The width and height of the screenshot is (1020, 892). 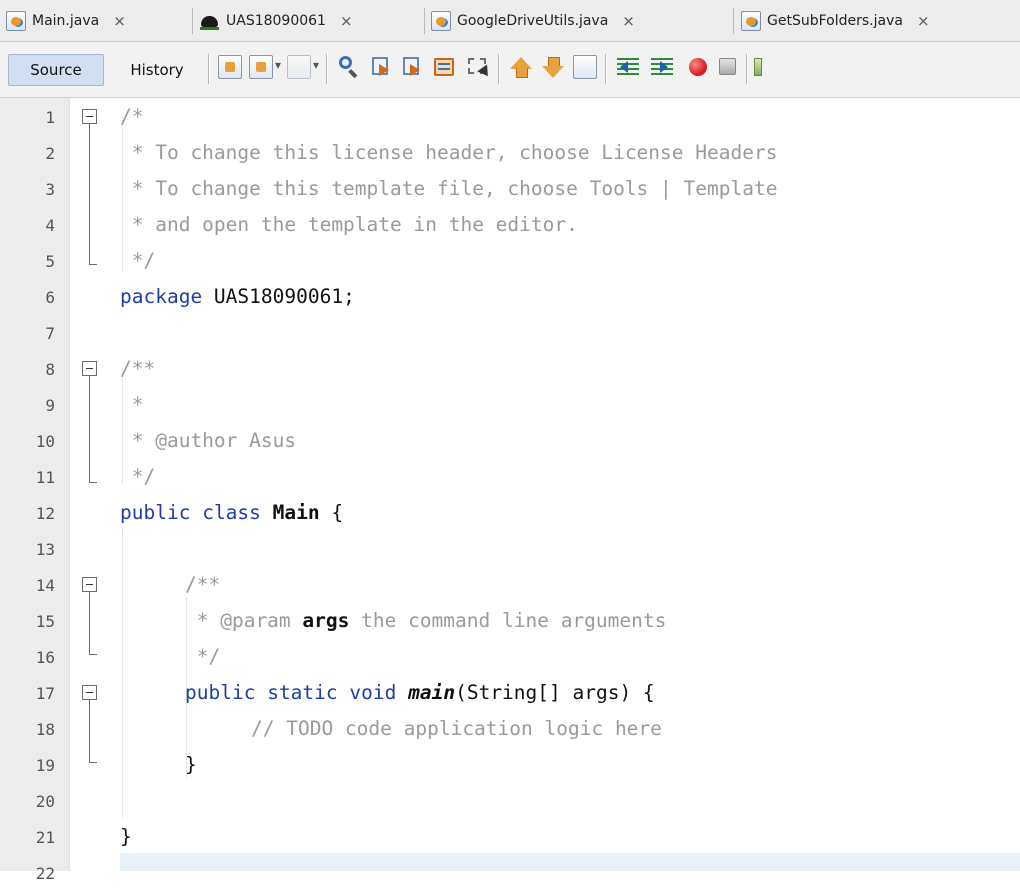 What do you see at coordinates (553, 67) in the screenshot?
I see `next-bookmark-icon` at bounding box center [553, 67].